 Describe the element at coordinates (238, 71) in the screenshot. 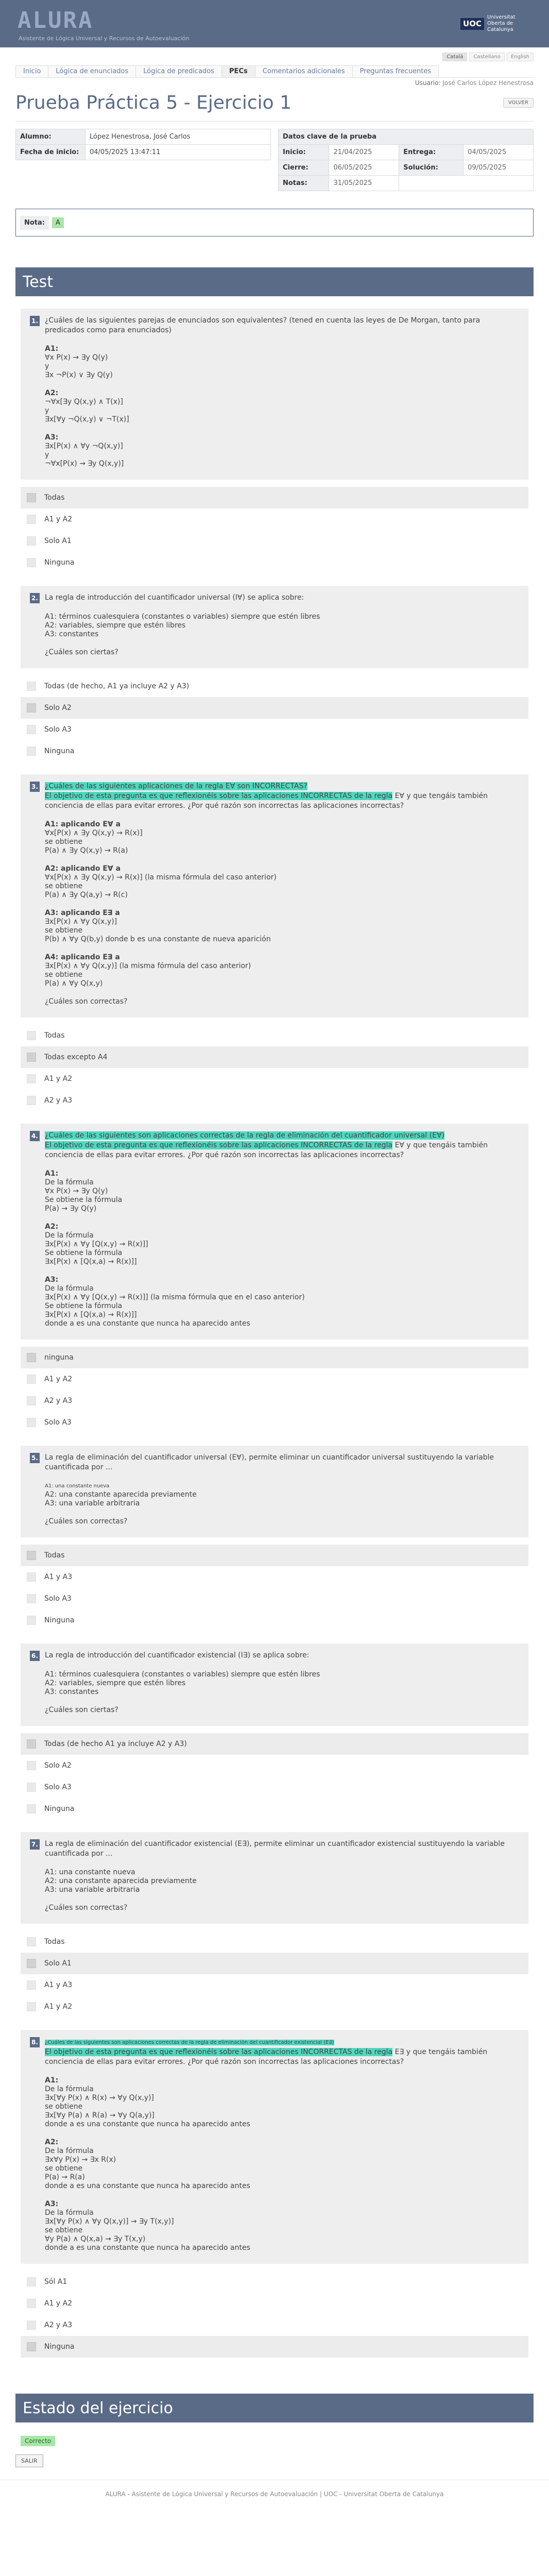

I see `nav-pecs: PECs` at that location.